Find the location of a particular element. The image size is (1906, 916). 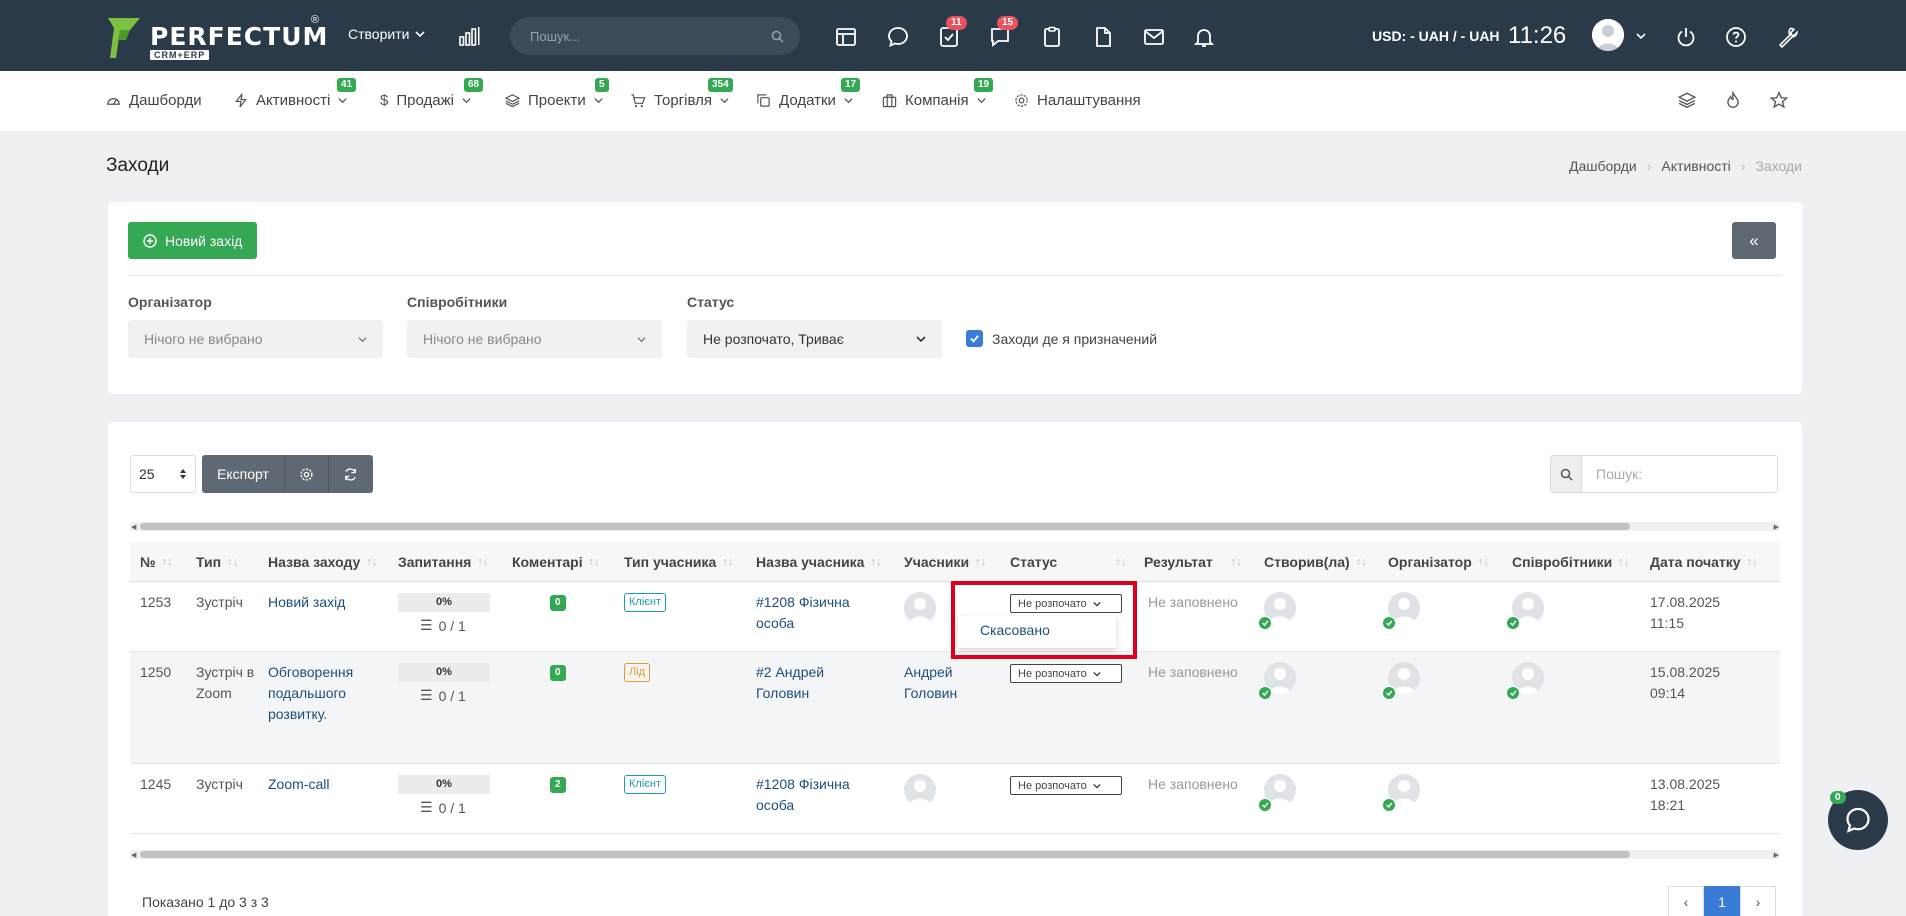

refresh-button is located at coordinates (350, 474).